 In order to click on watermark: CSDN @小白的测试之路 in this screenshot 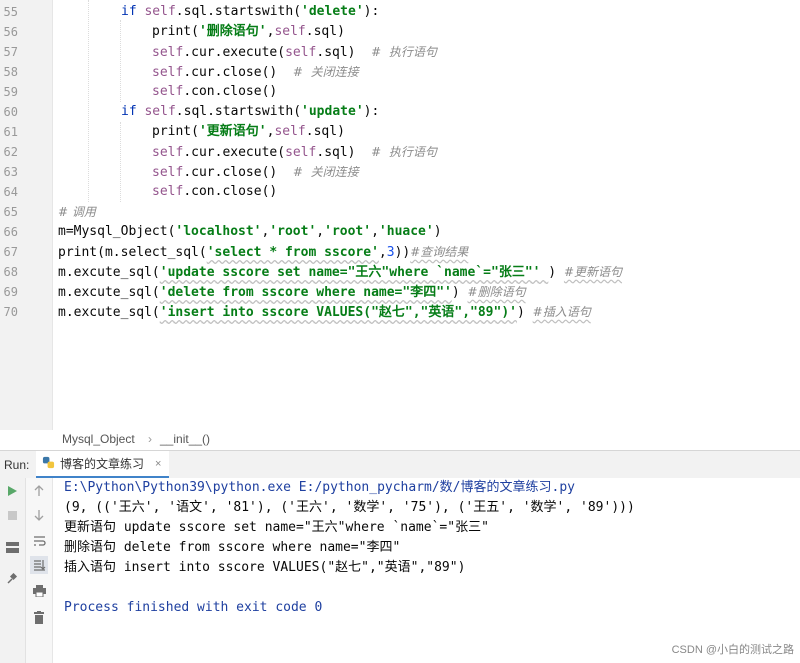, I will do `click(732, 650)`.